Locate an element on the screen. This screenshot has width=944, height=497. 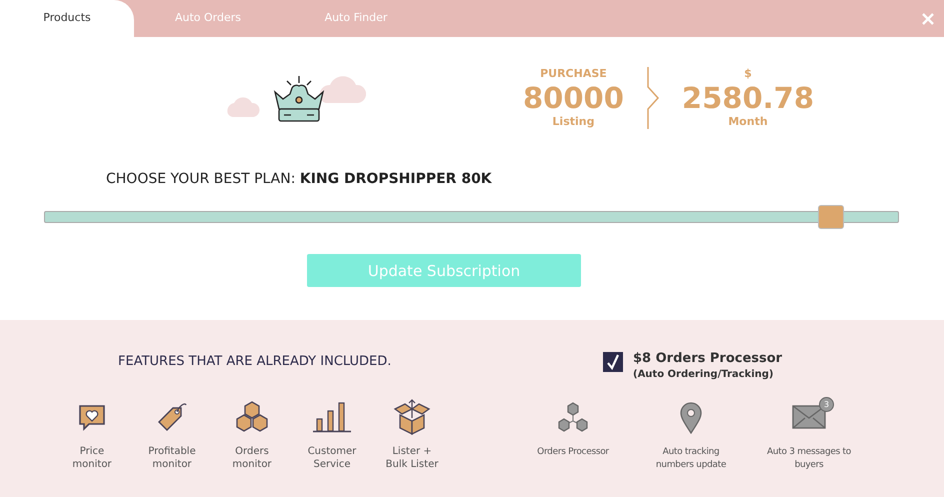
stat-value: 2580.78 is located at coordinates (748, 98).